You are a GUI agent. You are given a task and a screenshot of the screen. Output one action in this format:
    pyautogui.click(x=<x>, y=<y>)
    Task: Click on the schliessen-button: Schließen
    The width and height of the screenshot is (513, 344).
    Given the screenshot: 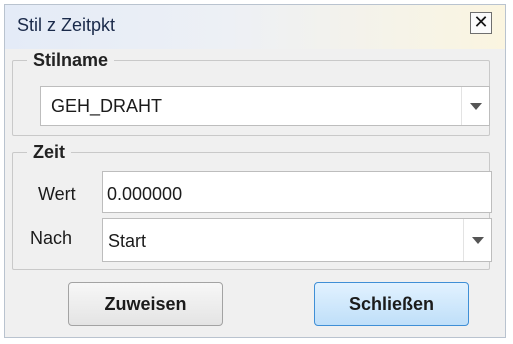 What is the action you would take?
    pyautogui.click(x=391, y=304)
    